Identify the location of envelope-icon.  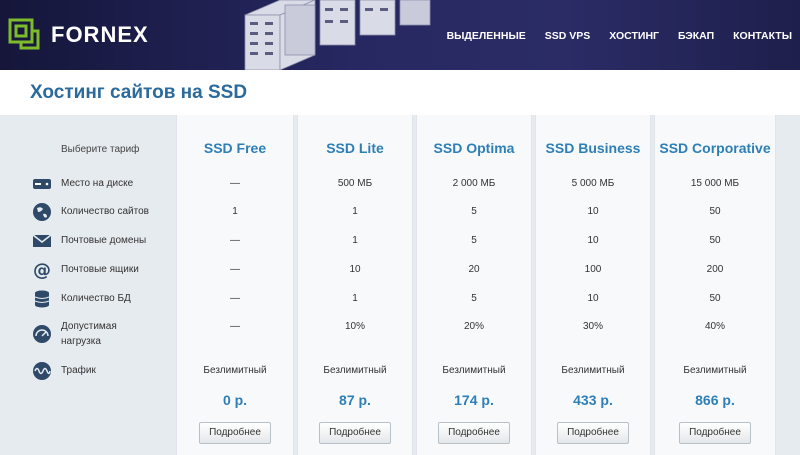
(42, 240).